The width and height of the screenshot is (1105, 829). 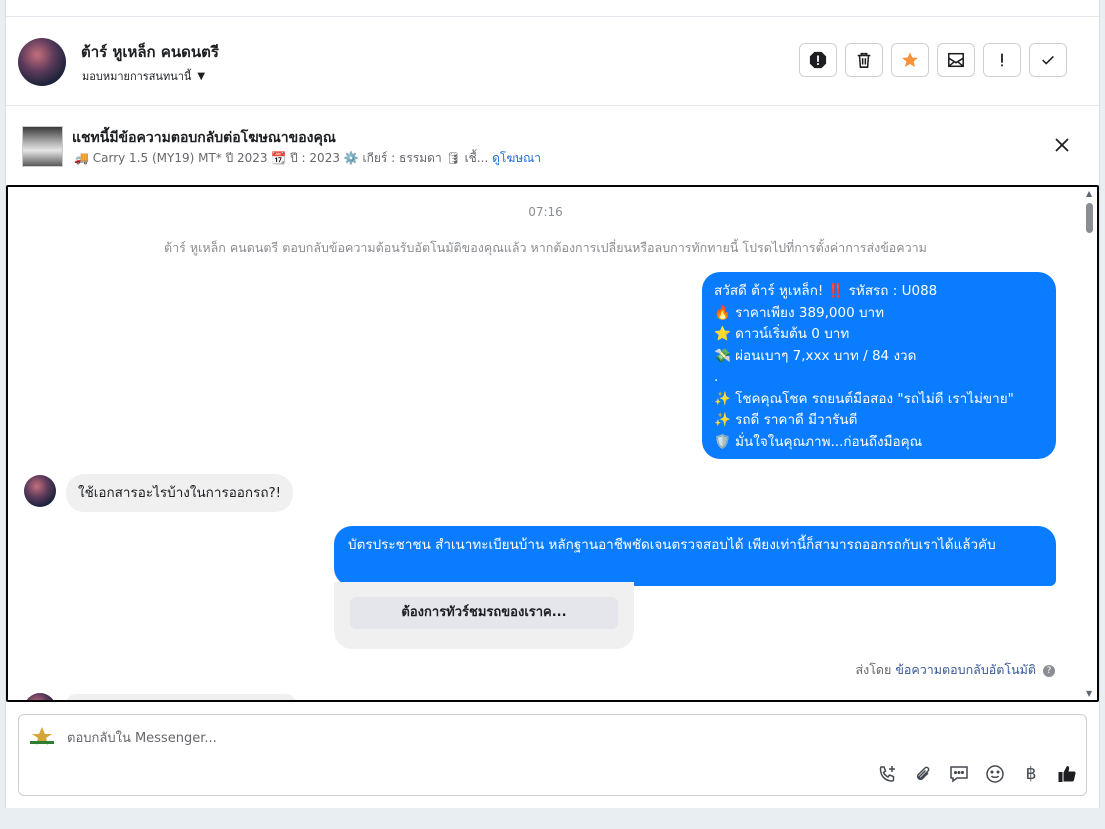 I want to click on trash-icon, so click(x=864, y=60).